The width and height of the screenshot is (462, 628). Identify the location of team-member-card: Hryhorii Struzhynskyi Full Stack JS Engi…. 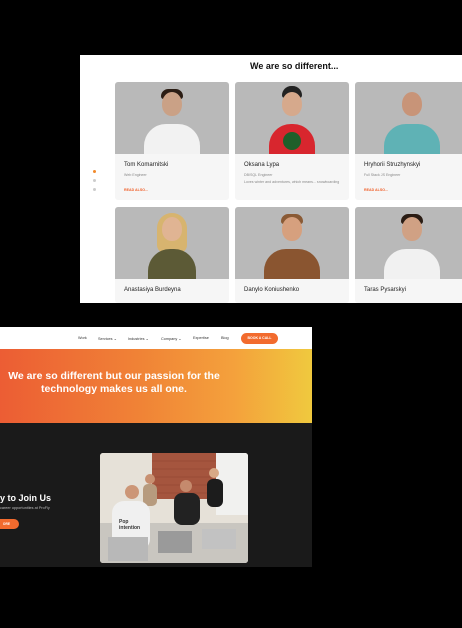
(408, 141).